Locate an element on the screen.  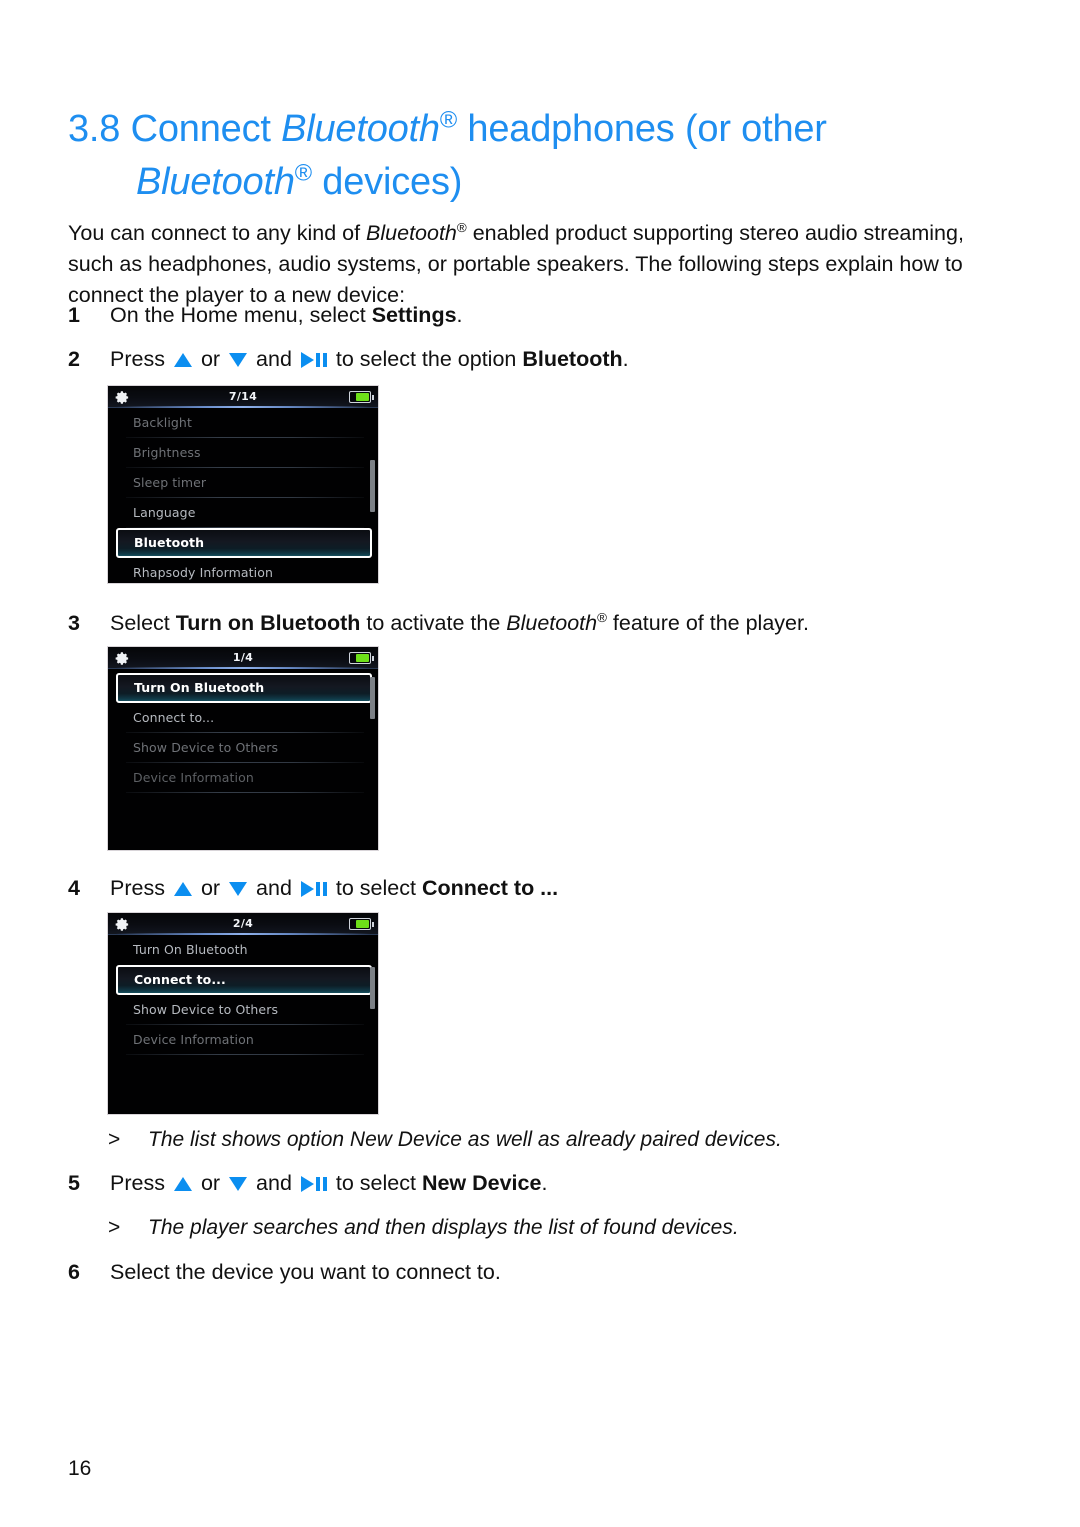
step-4-or-label: or is located at coordinates (210, 888).